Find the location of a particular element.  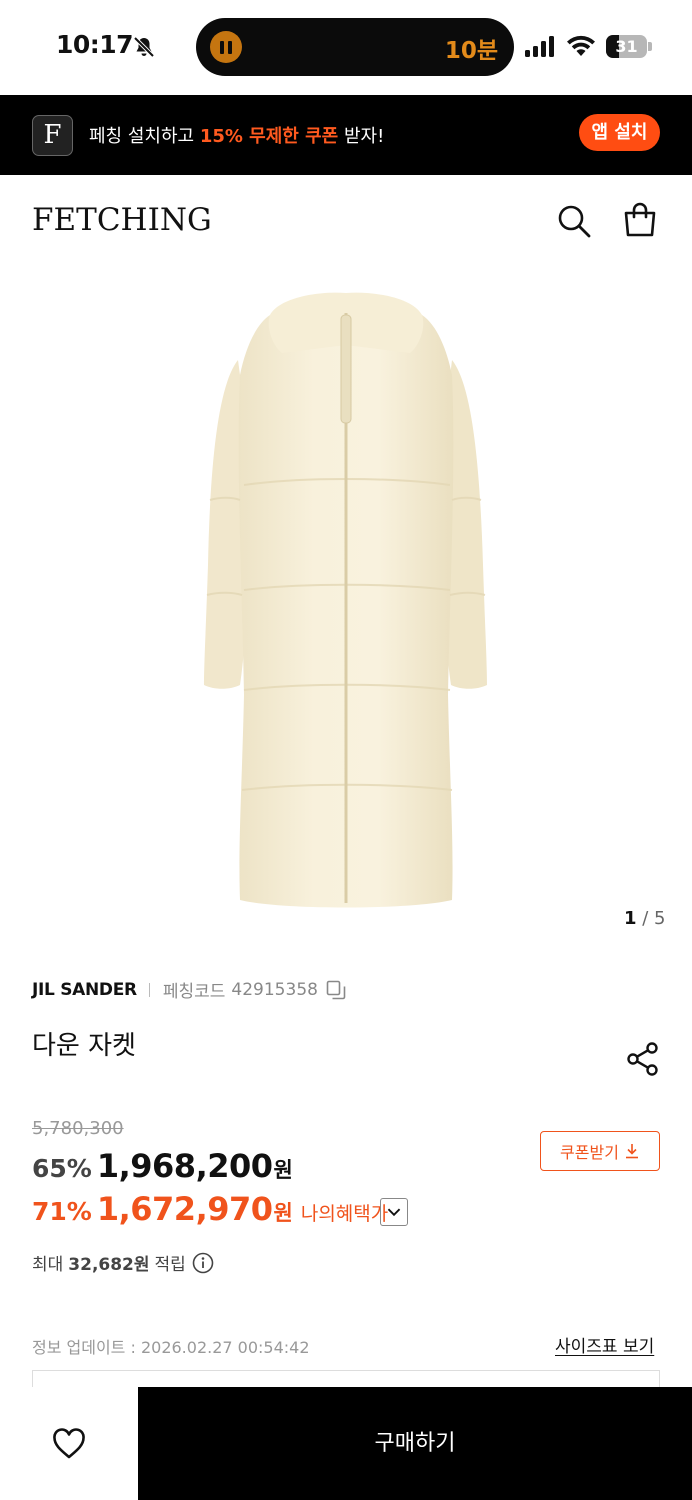

benefit-price-row: 71% 1,672,970 원 나의혜택가 is located at coordinates (210, 1209).